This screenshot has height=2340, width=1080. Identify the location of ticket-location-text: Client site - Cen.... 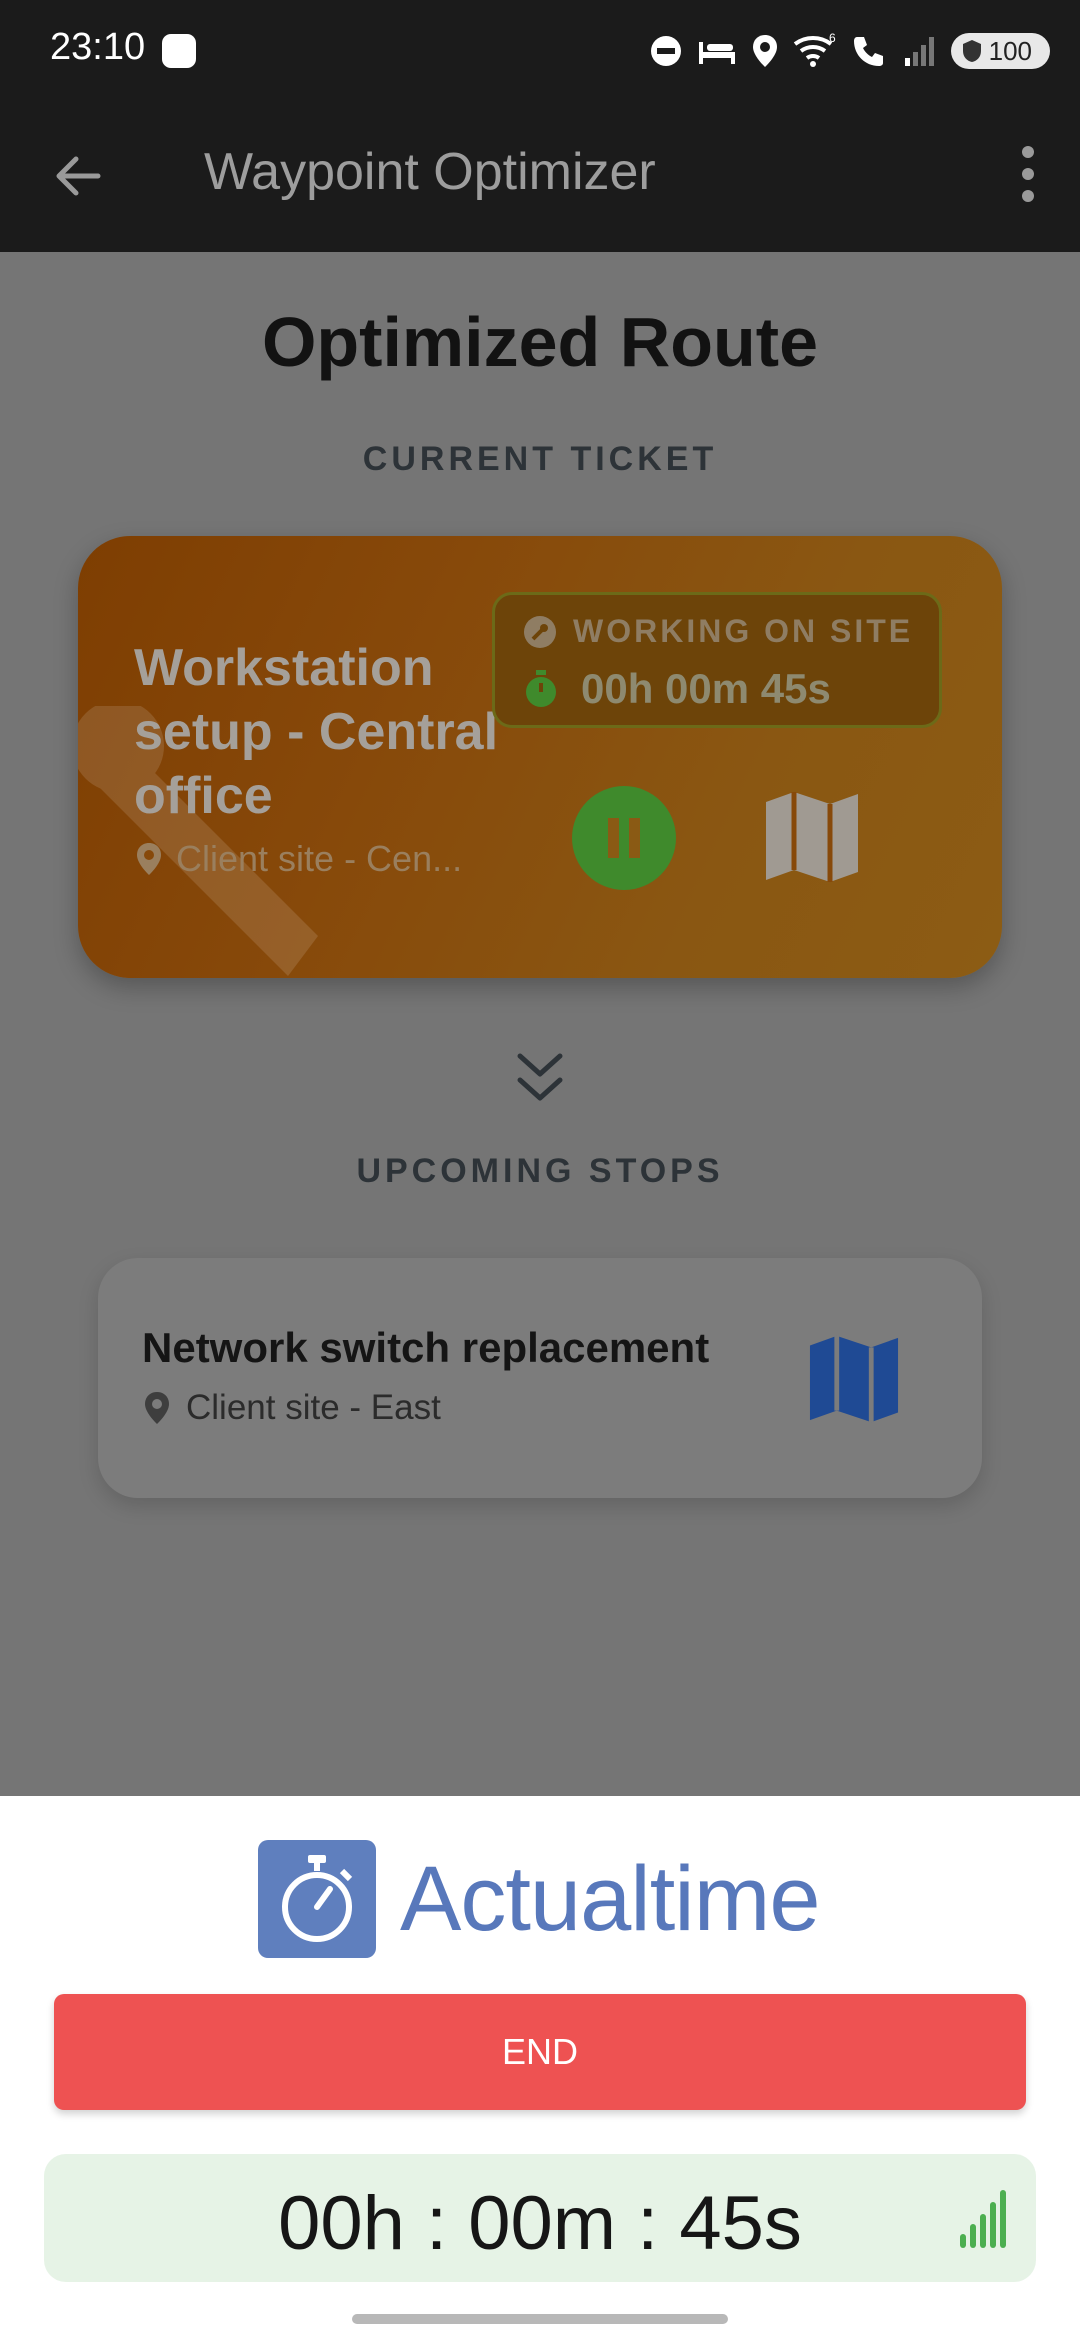
(319, 858).